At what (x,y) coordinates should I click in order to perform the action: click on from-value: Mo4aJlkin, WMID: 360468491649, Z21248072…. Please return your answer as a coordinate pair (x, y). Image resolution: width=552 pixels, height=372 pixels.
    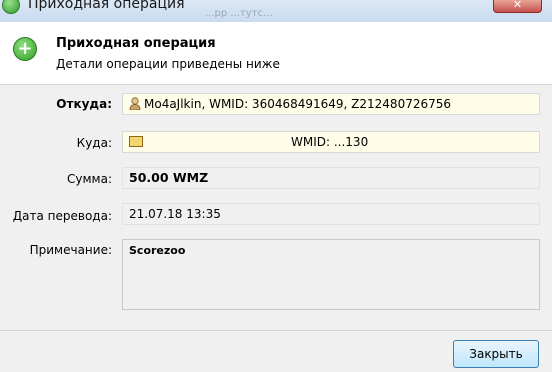
    Looking at the image, I should click on (298, 104).